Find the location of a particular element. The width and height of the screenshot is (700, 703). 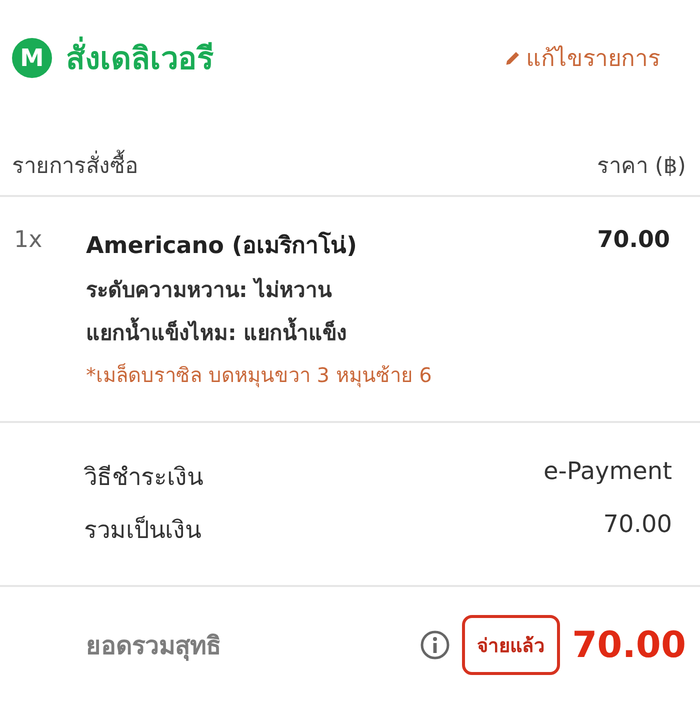

info-icon is located at coordinates (435, 645).